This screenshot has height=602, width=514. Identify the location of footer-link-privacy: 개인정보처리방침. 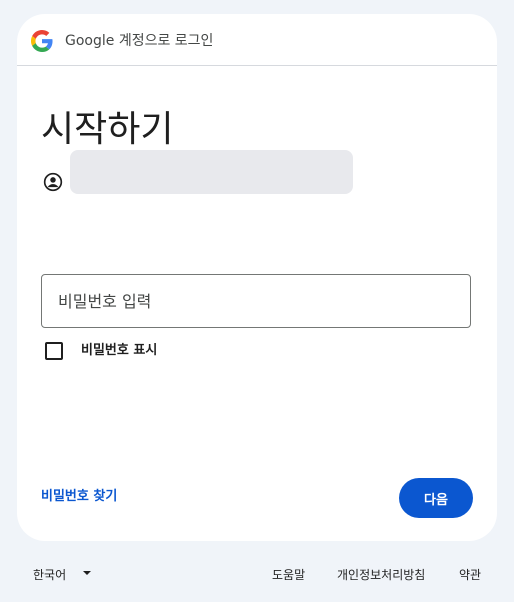
(381, 574).